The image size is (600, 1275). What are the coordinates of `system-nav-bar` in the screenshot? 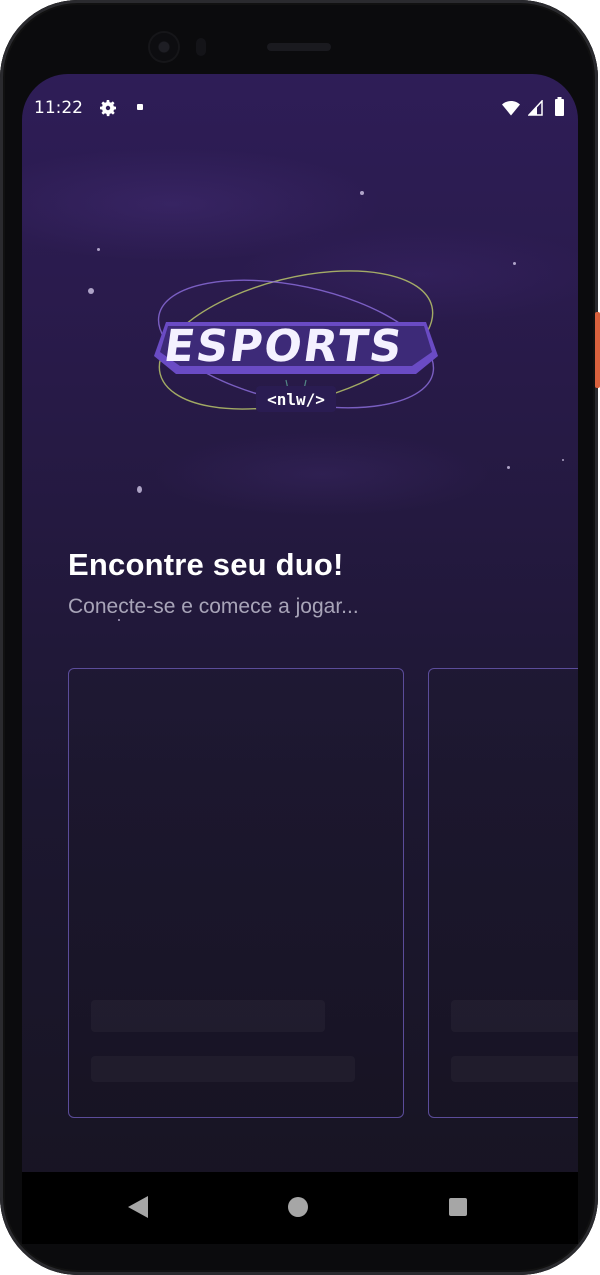 It's located at (300, 1208).